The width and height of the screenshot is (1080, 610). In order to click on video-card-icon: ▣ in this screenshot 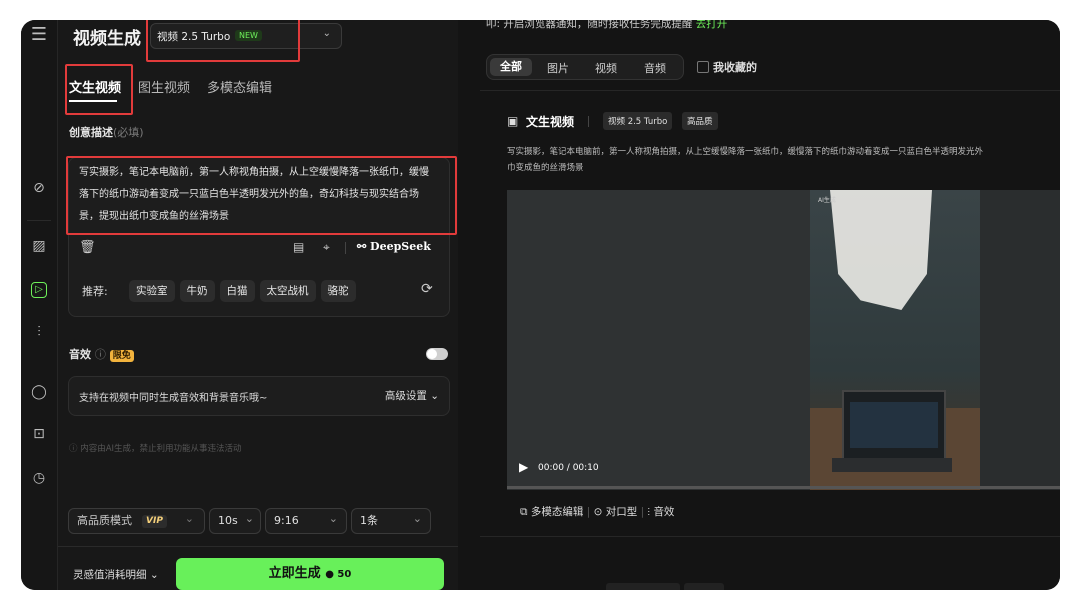, I will do `click(513, 121)`.